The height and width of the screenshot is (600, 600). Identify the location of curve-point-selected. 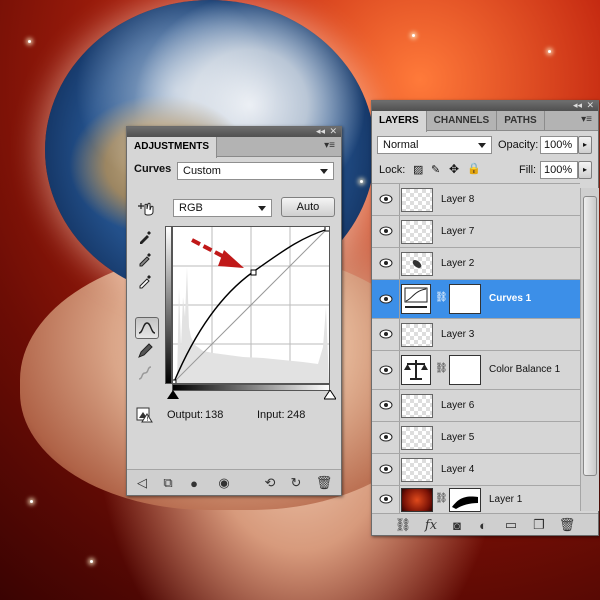
(253, 272).